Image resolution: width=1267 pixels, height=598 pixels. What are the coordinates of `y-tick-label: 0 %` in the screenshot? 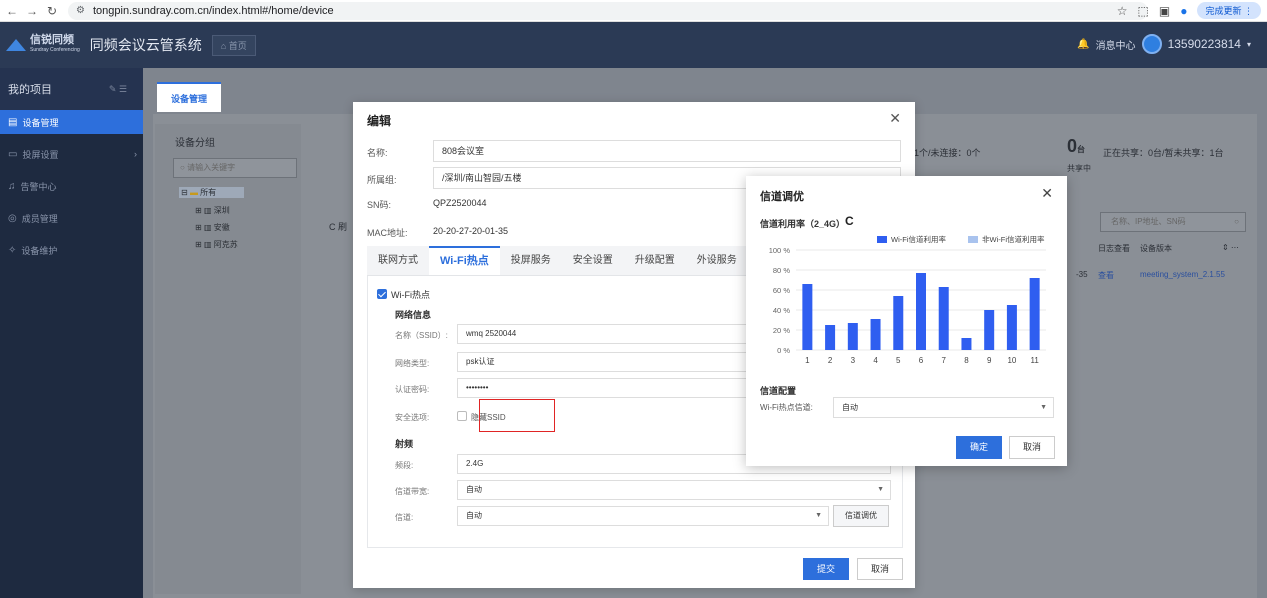 It's located at (783, 350).